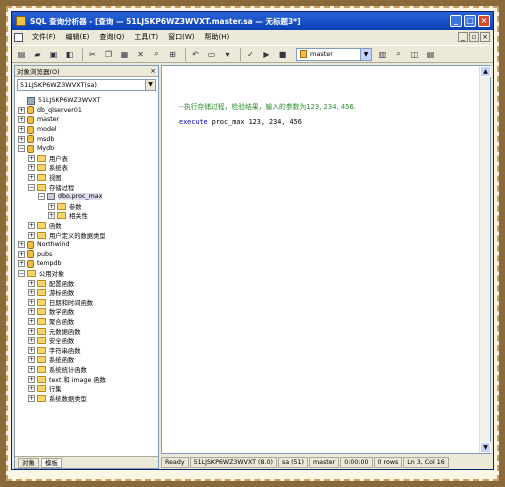  Describe the element at coordinates (250, 54) in the screenshot. I see `parse-query-icon: ✓` at that location.